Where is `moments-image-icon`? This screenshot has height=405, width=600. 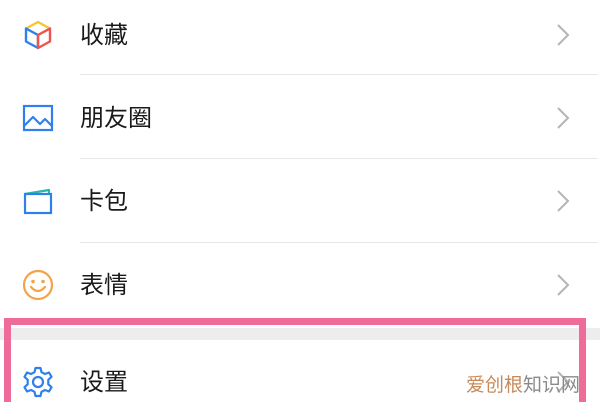
moments-image-icon is located at coordinates (38, 118).